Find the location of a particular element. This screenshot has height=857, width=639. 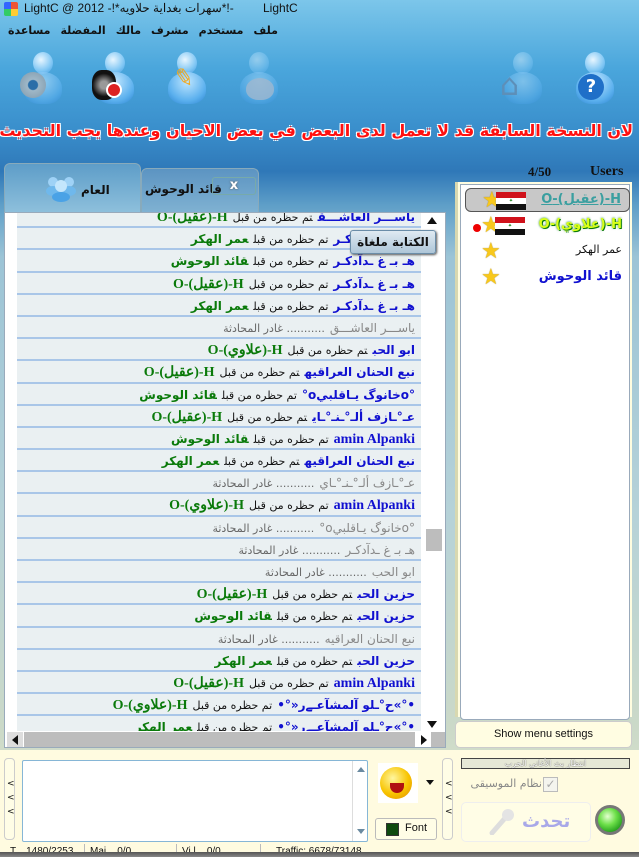

scroll-left-arrow-icon is located at coordinates (15, 739).